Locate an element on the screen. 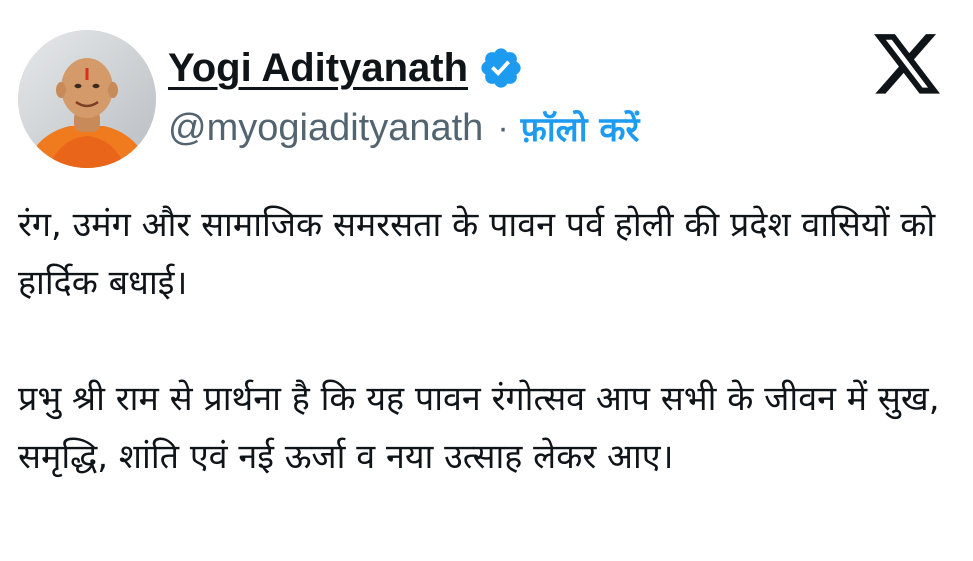  author-name-row: Yogi Adityanath is located at coordinates (346, 68).